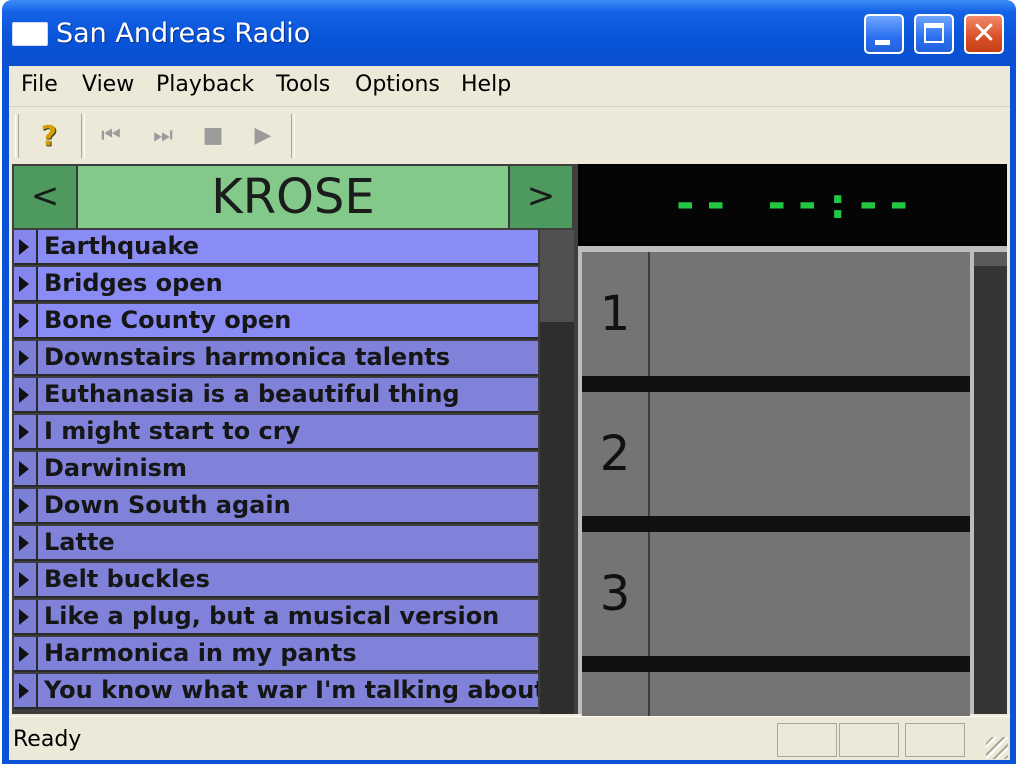  I want to click on list-item: Harmonica in my pants, so click(276, 654).